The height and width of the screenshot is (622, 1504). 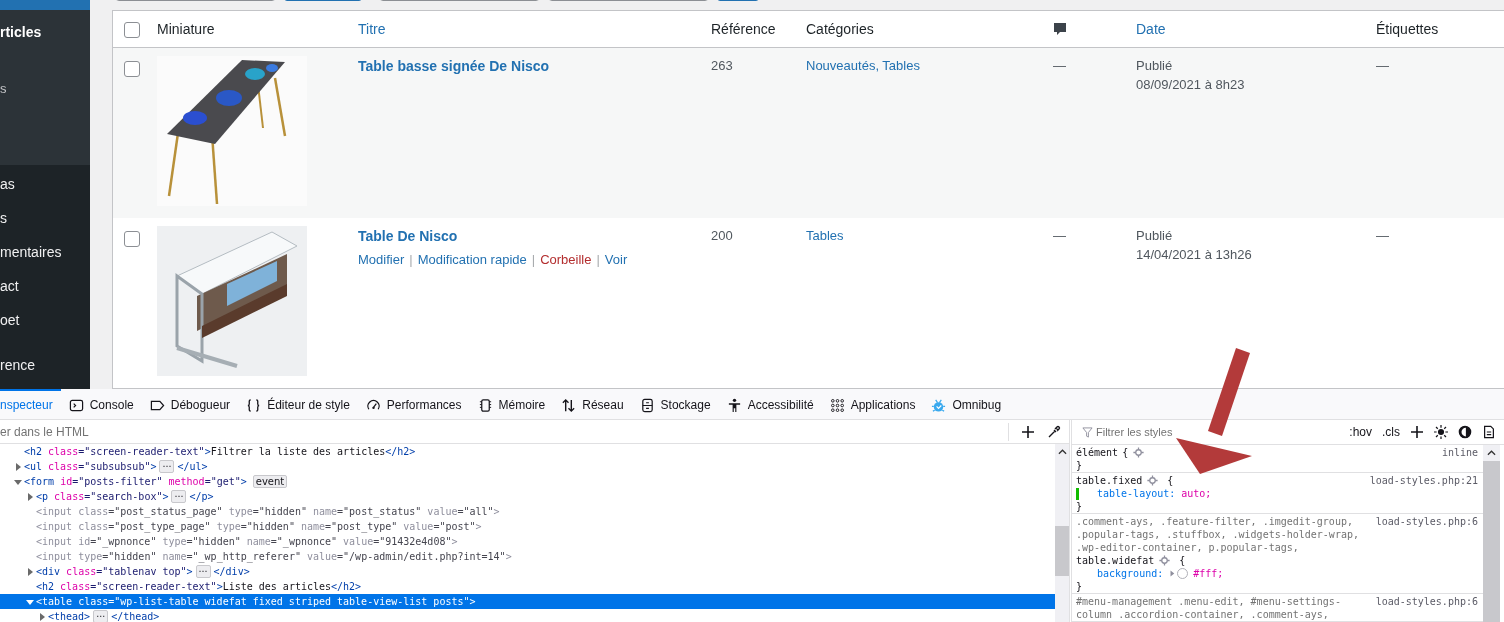 What do you see at coordinates (413, 404) in the screenshot?
I see `devtools-tab: Performances` at bounding box center [413, 404].